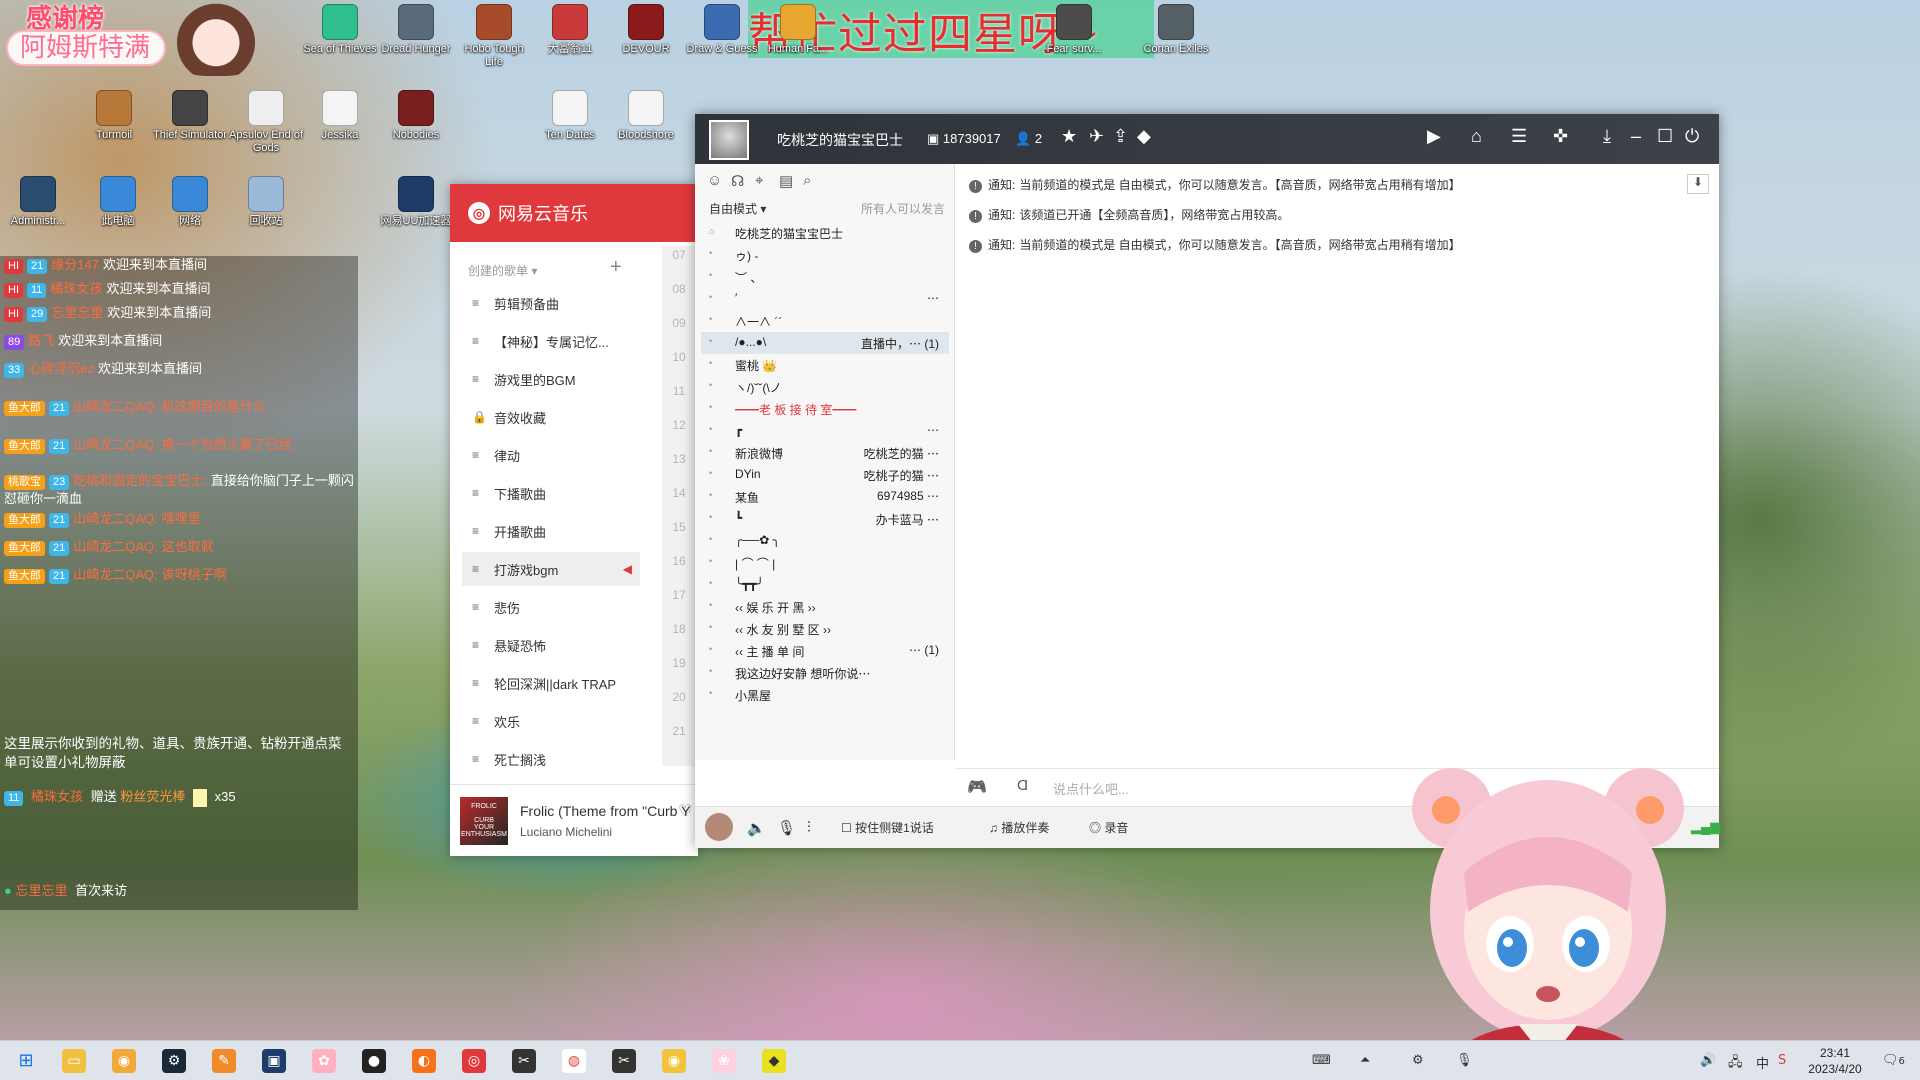  What do you see at coordinates (1096, 136) in the screenshot?
I see `plane-icon: ✈` at bounding box center [1096, 136].